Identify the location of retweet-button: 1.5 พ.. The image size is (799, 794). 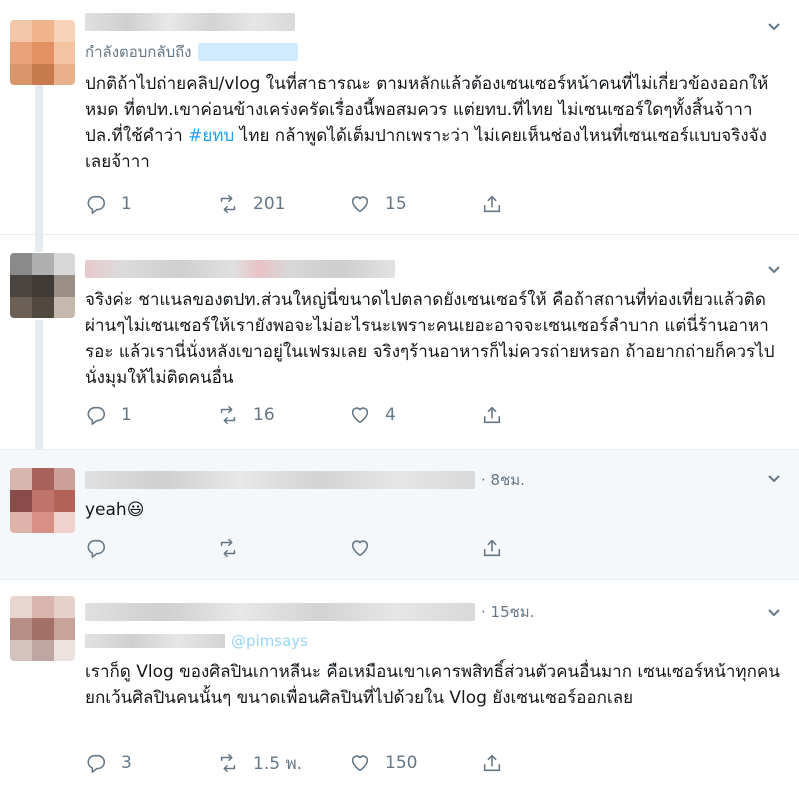
(283, 763).